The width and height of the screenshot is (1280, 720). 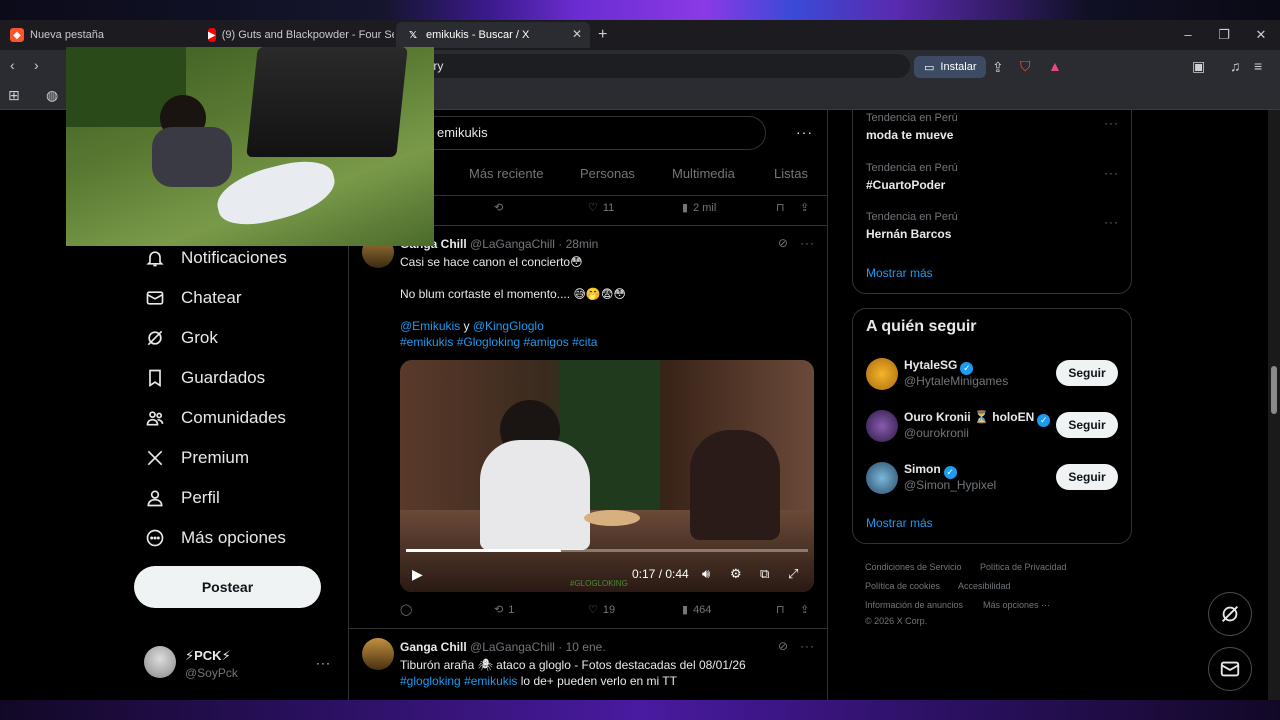 I want to click on trend-title: moda te mueve, so click(x=909, y=135).